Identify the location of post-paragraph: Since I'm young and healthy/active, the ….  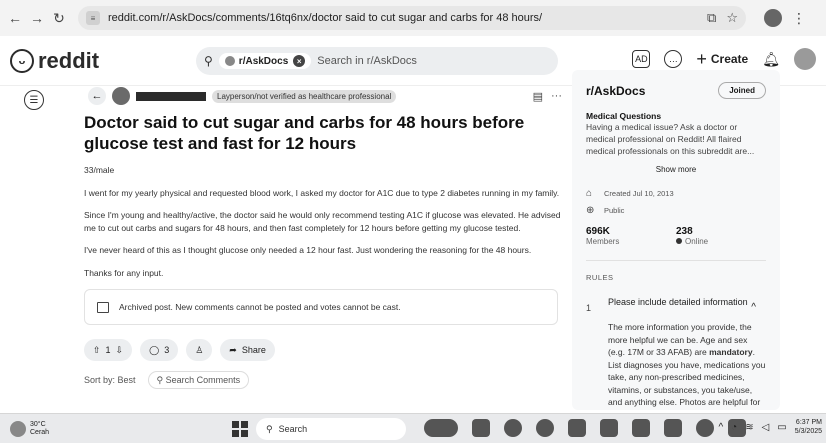
(322, 221).